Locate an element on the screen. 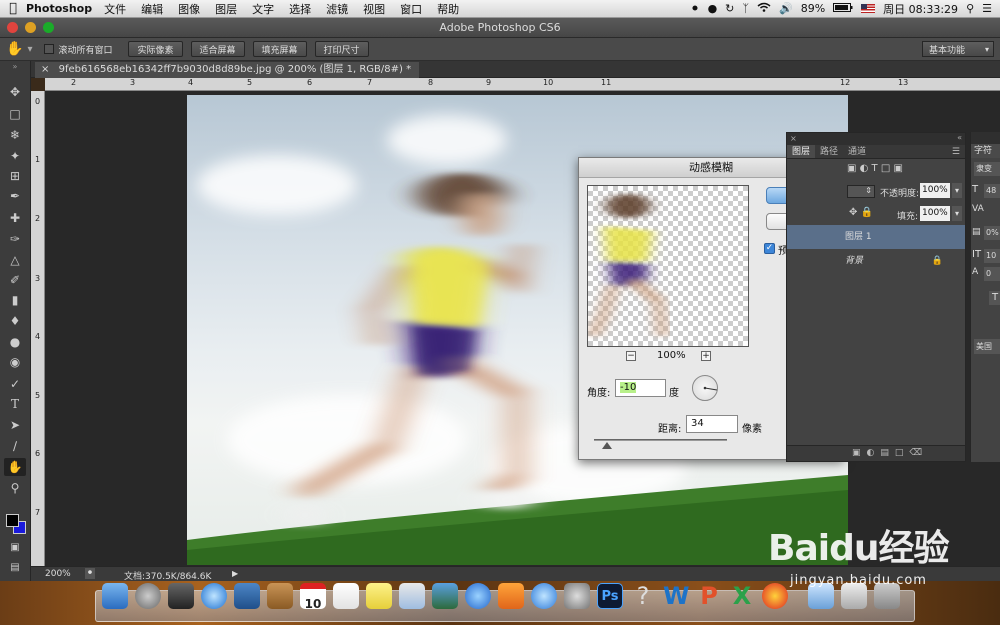  zoom-in-button: + is located at coordinates (706, 356).